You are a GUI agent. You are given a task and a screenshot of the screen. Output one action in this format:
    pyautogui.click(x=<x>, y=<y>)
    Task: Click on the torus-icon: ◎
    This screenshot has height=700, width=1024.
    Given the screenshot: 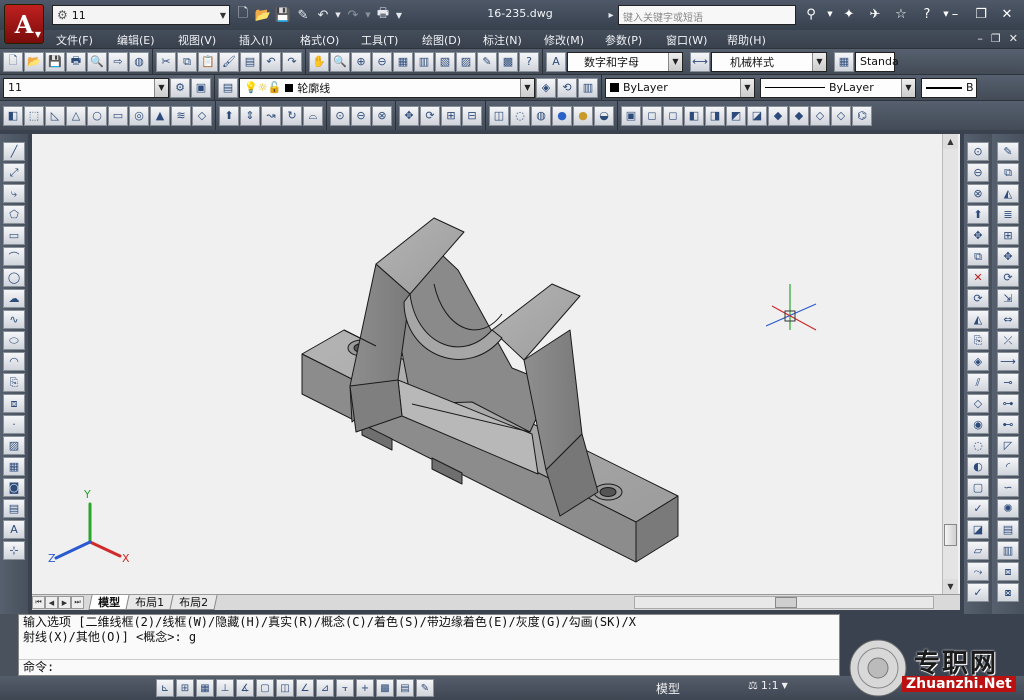 What is the action you would take?
    pyautogui.click(x=139, y=115)
    